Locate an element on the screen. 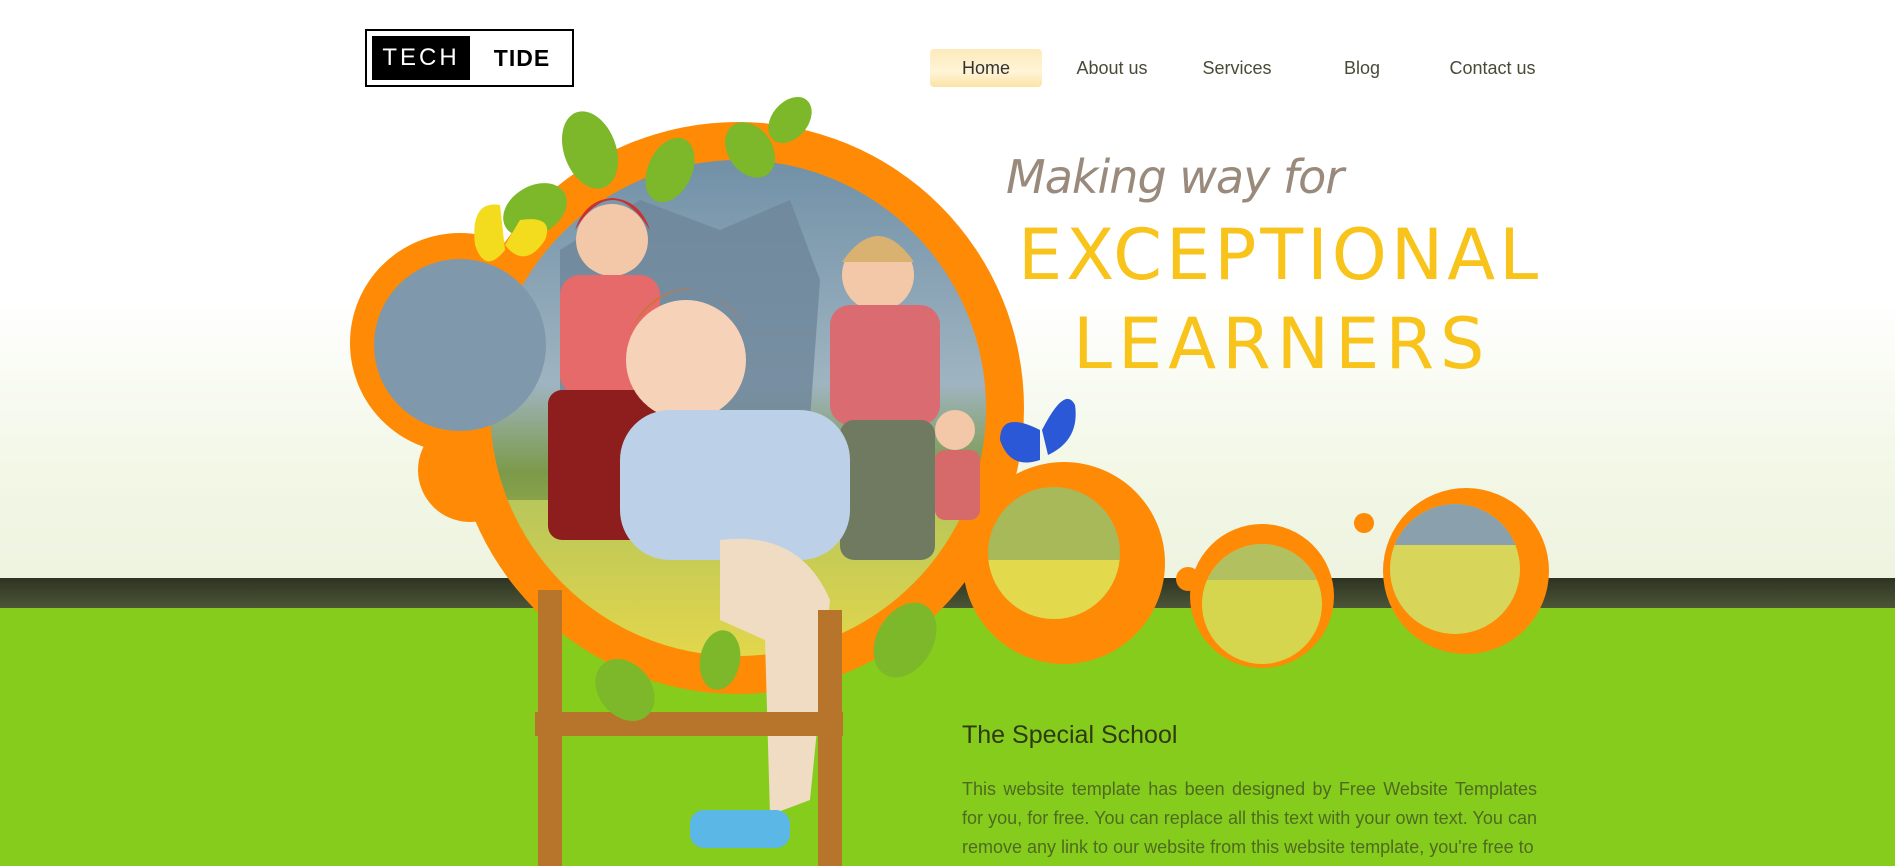 This screenshot has width=1895, height=866. hero-headline-line2: LEARNERS is located at coordinates (1282, 344).